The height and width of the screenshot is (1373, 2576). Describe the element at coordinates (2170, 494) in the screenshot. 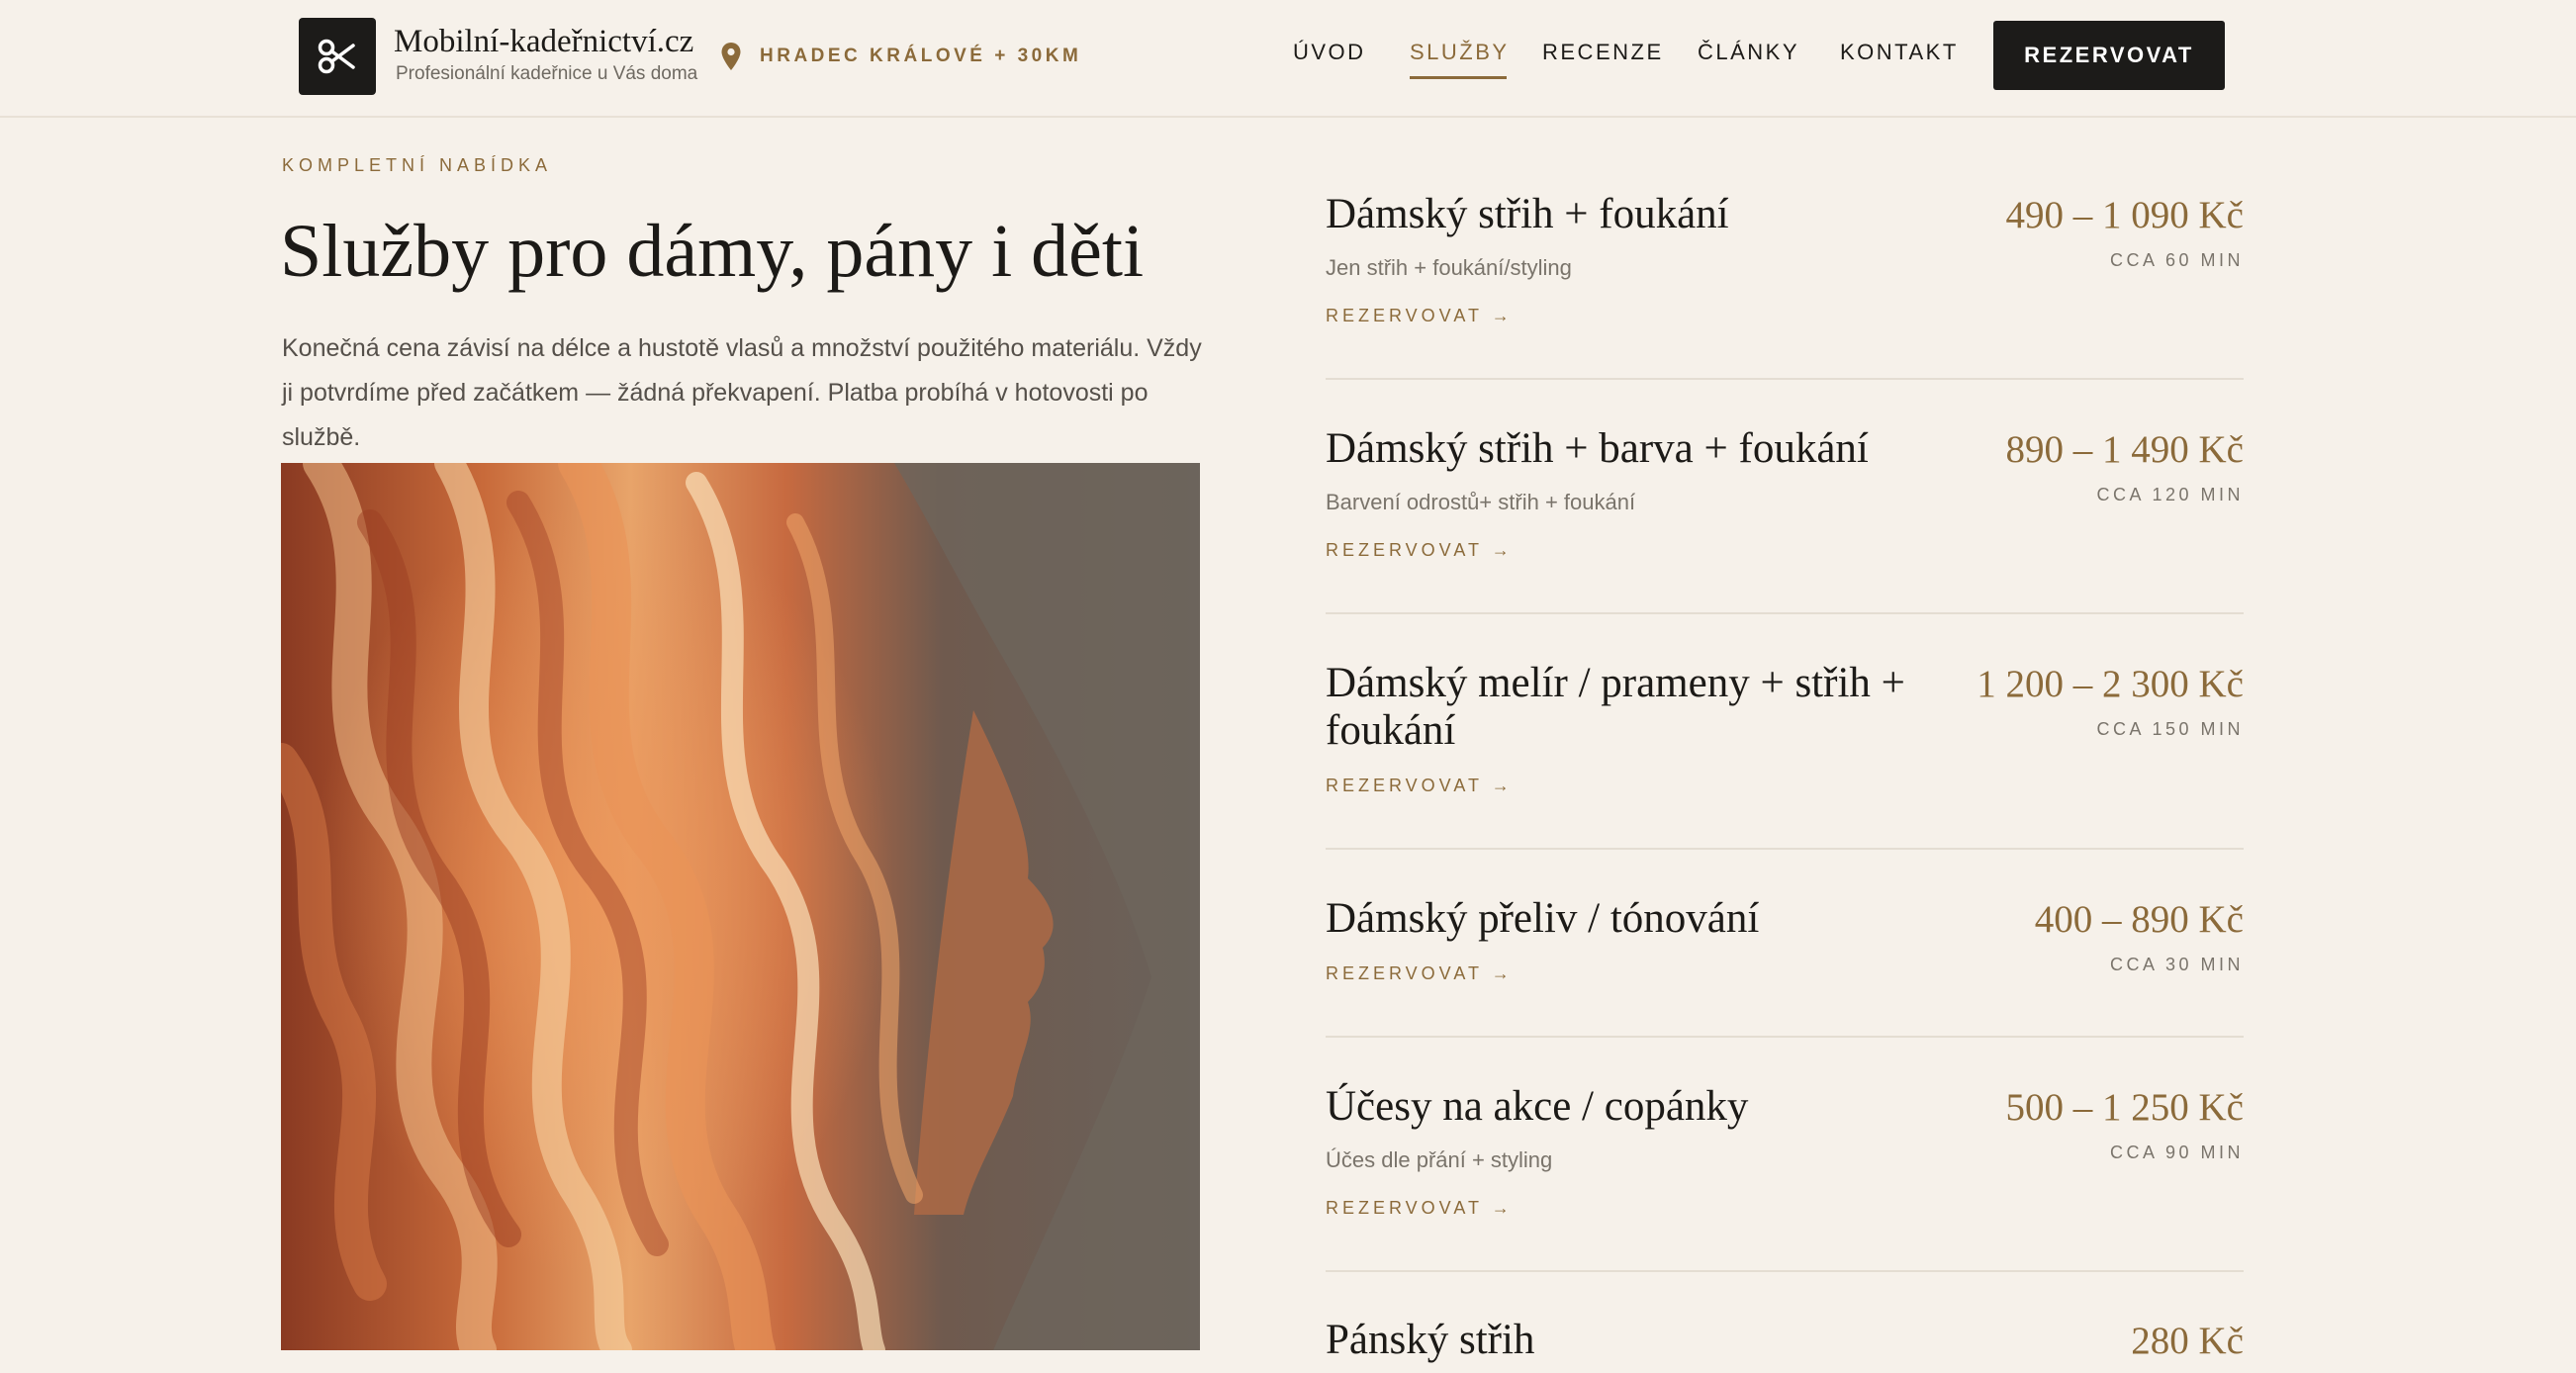

I see `service-duration: CCA 120 MIN` at that location.